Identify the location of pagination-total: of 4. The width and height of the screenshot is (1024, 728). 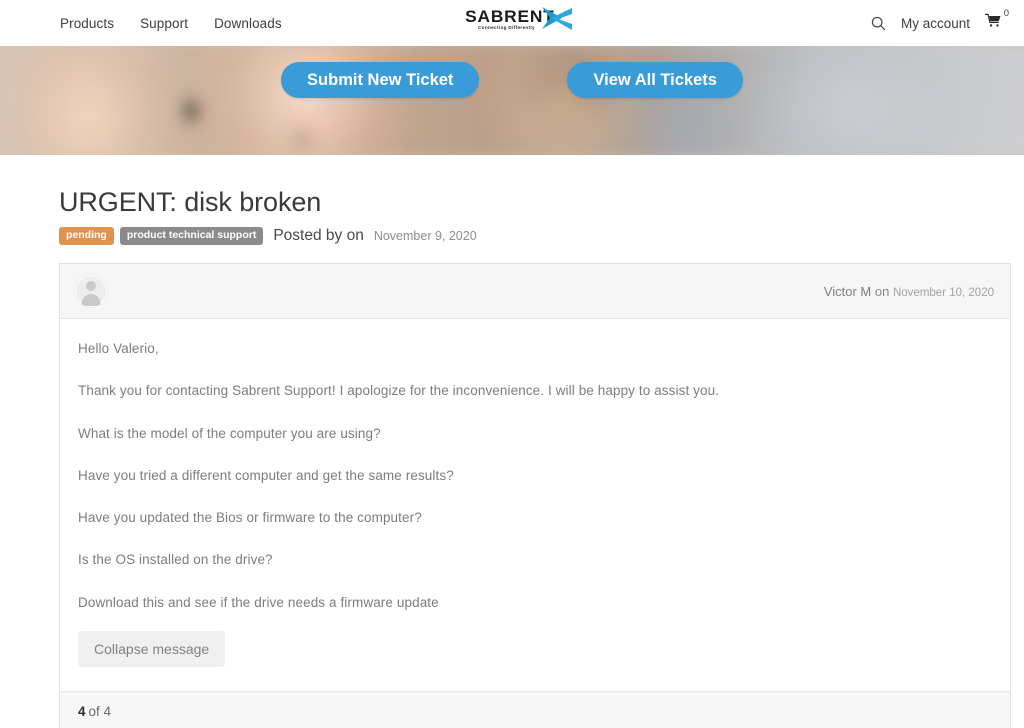
(100, 711).